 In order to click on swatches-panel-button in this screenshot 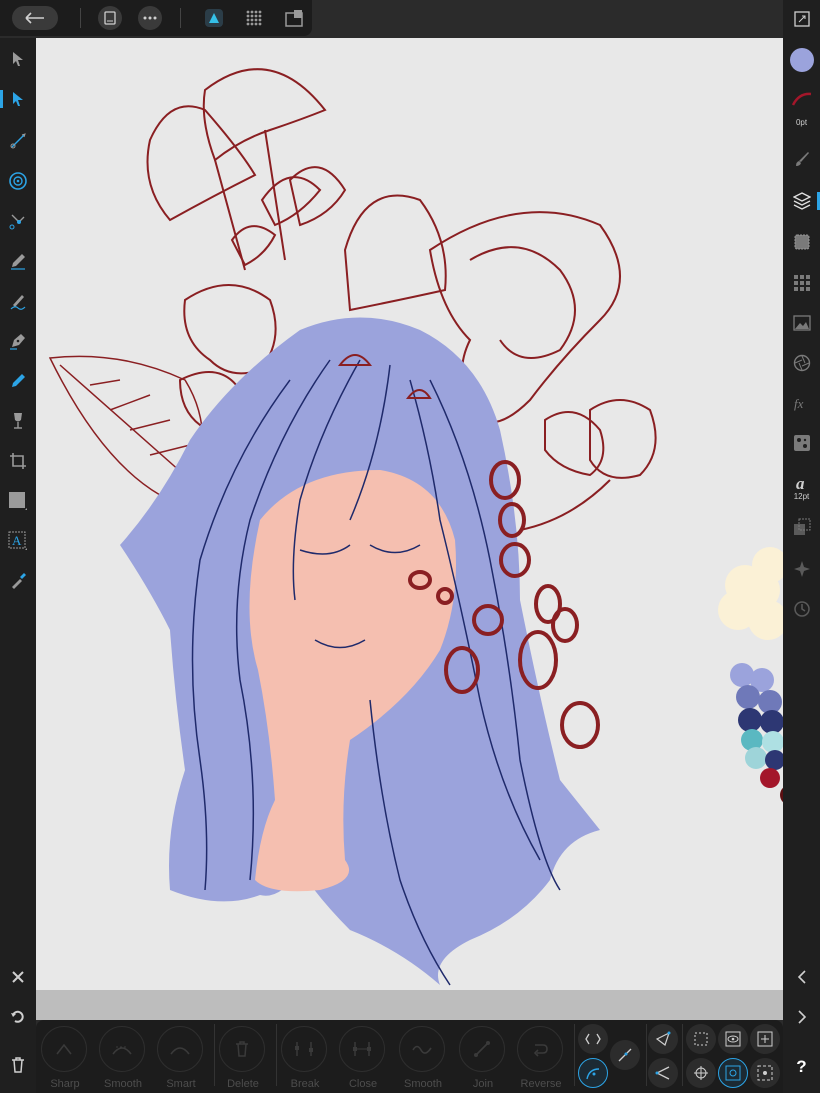, I will do `click(801, 283)`.